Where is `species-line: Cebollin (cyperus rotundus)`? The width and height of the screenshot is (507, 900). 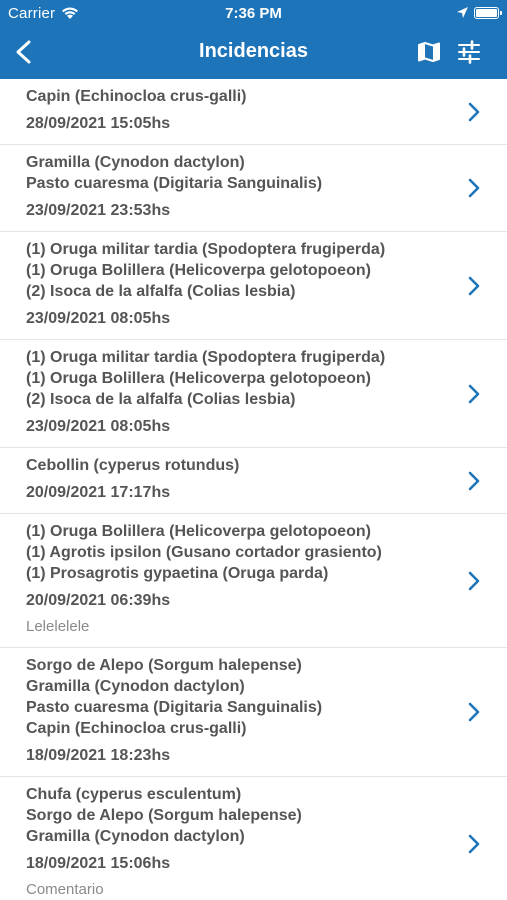
species-line: Cebollin (cyperus rotundus) is located at coordinates (133, 465).